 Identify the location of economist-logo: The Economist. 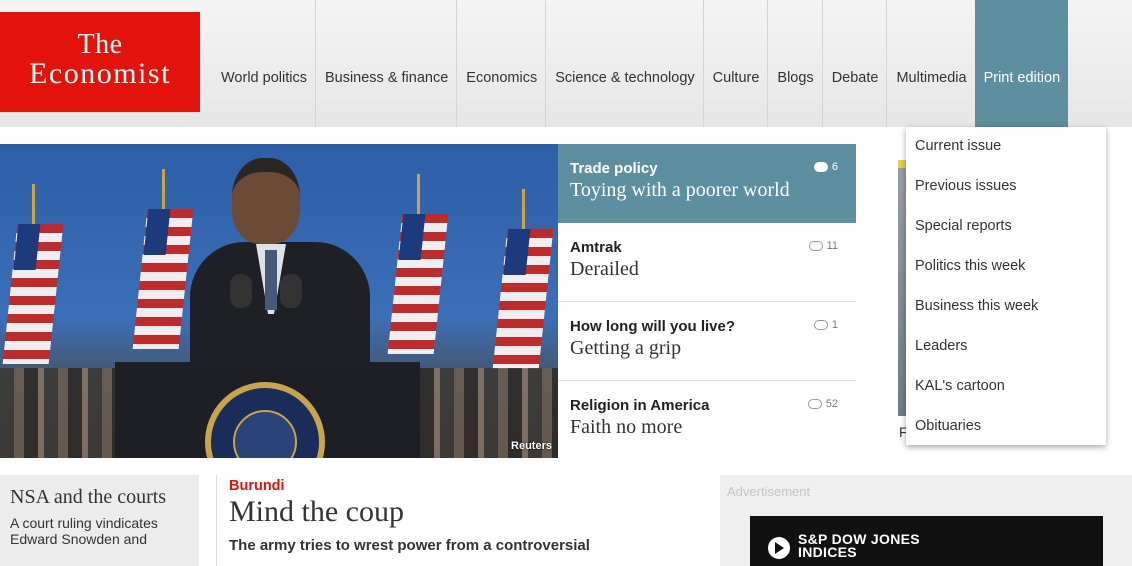
(100, 62).